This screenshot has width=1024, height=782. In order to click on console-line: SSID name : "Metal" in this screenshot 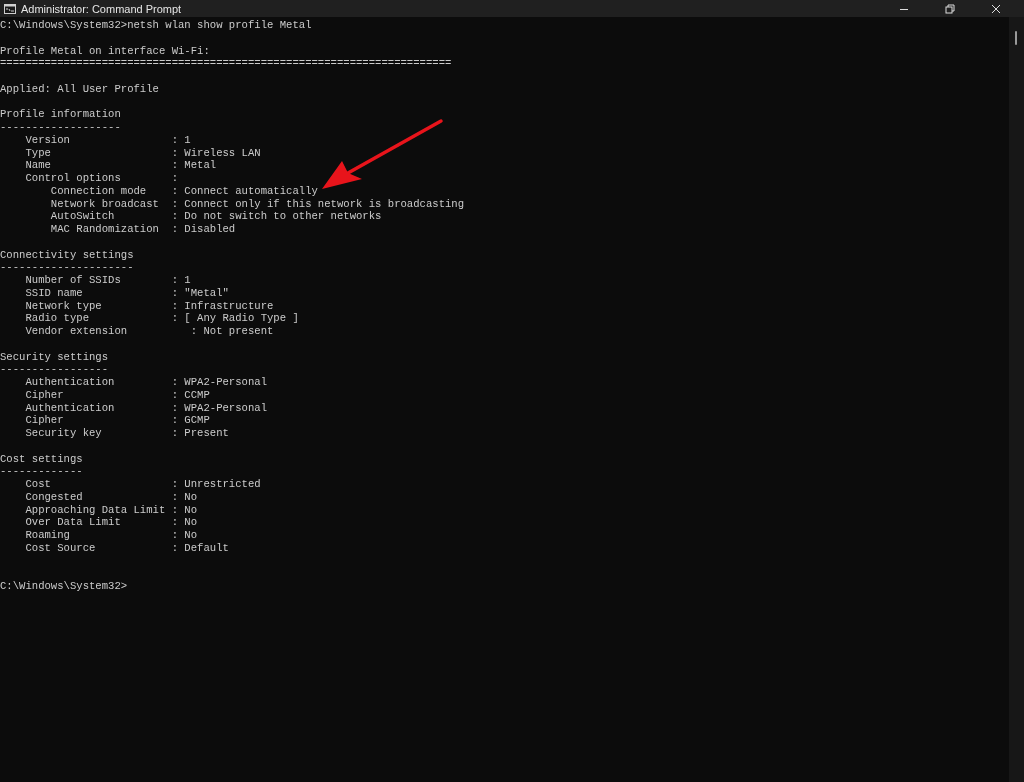, I will do `click(126, 293)`.